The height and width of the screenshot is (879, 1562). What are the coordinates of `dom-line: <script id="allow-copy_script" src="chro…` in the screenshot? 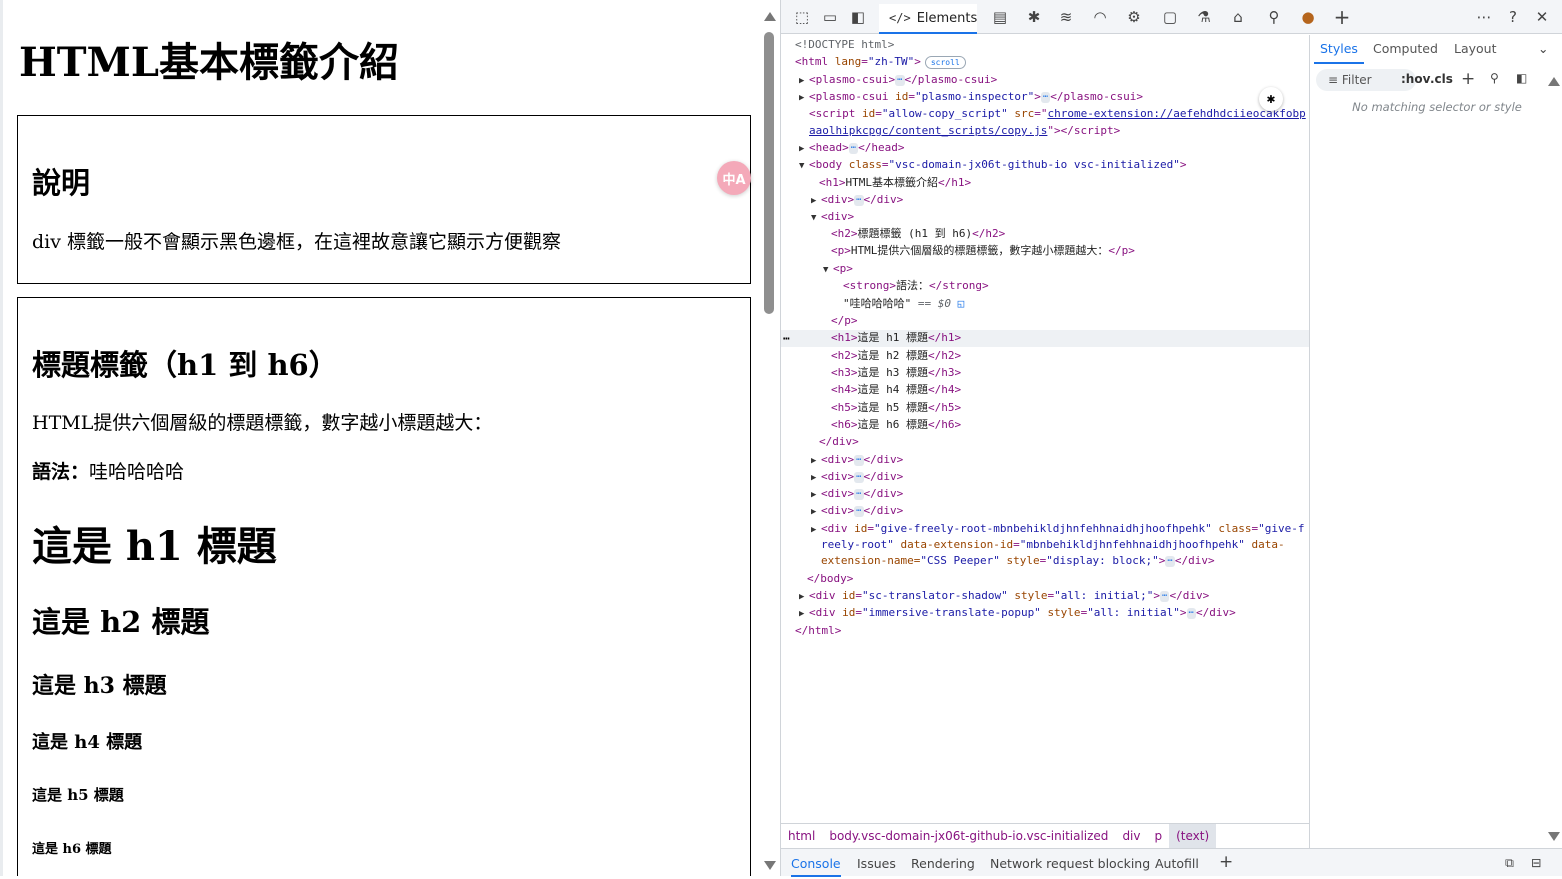 It's located at (1057, 113).